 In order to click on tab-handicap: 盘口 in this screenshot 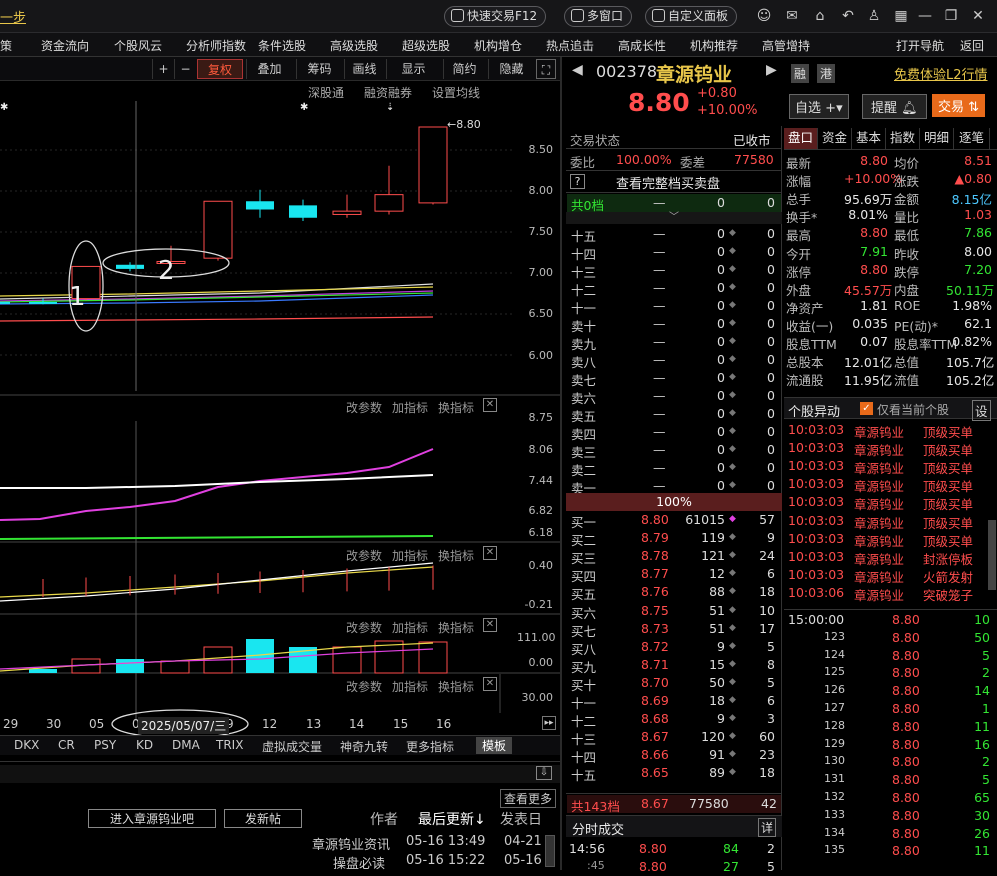, I will do `click(801, 138)`.